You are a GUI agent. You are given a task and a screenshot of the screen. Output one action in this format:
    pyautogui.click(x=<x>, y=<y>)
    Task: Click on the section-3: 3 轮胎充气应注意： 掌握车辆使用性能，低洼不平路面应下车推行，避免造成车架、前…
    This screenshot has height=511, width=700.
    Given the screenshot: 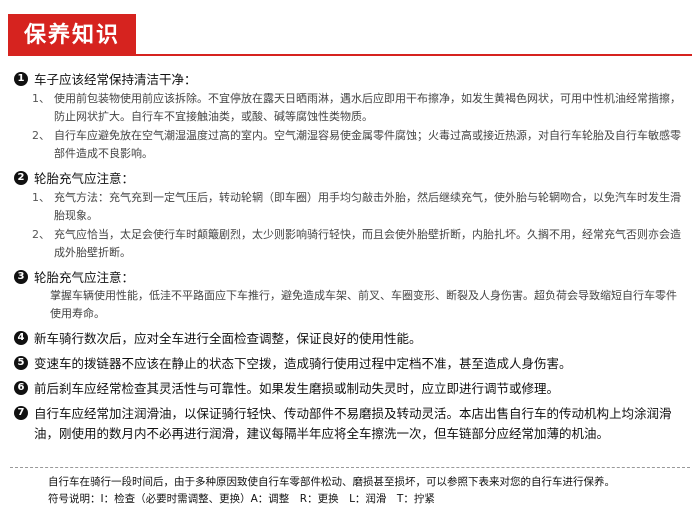 What is the action you would take?
    pyautogui.click(x=350, y=295)
    